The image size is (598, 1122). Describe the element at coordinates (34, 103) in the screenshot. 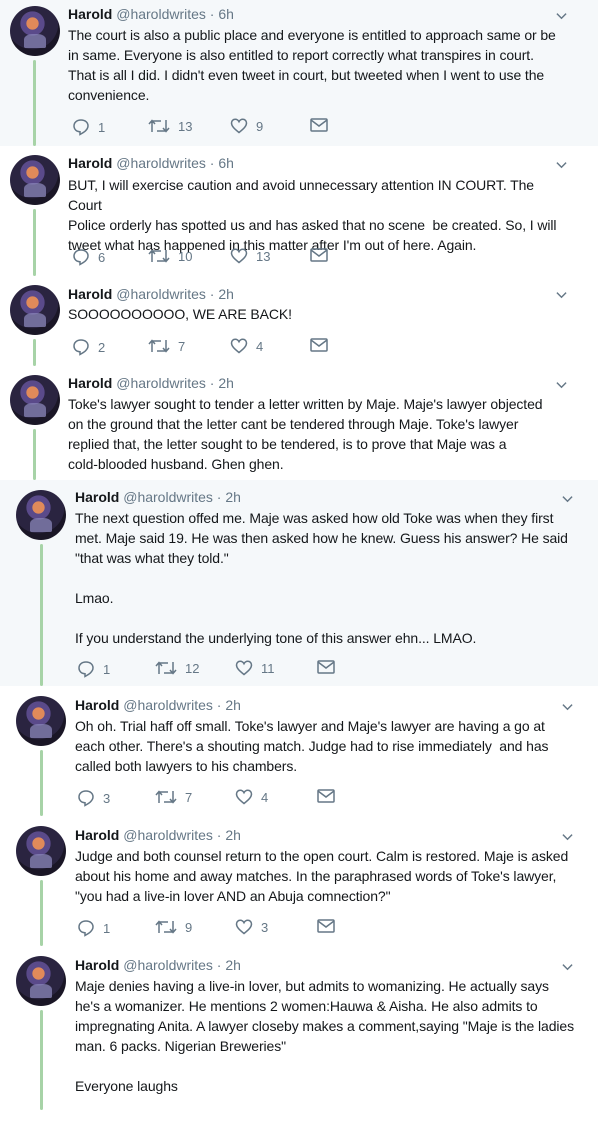

I see `thread-line` at that location.